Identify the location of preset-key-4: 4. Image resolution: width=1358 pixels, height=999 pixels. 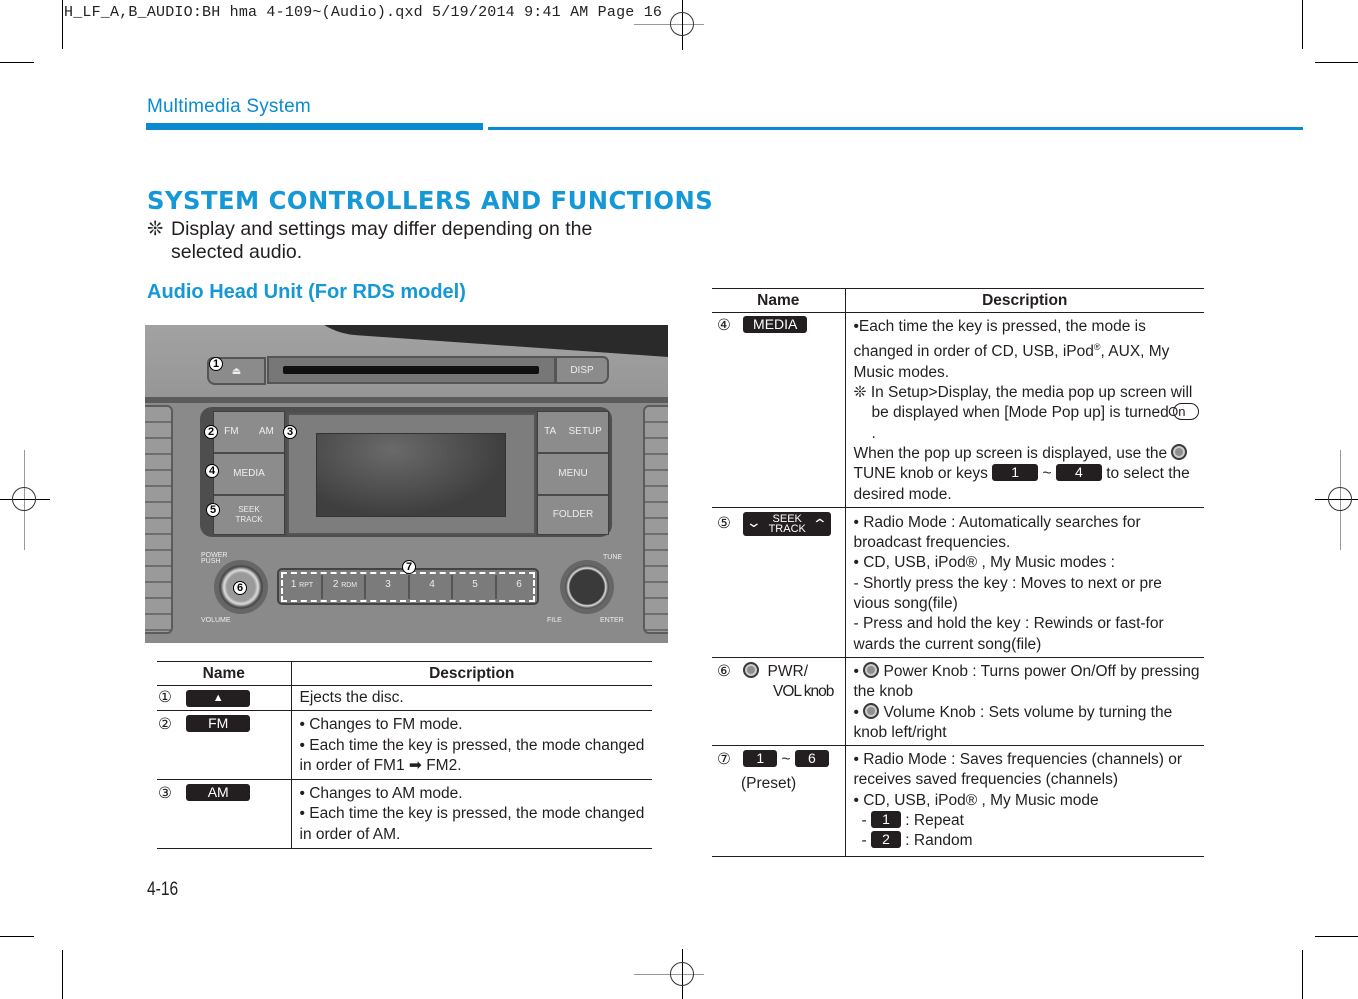
(1078, 473).